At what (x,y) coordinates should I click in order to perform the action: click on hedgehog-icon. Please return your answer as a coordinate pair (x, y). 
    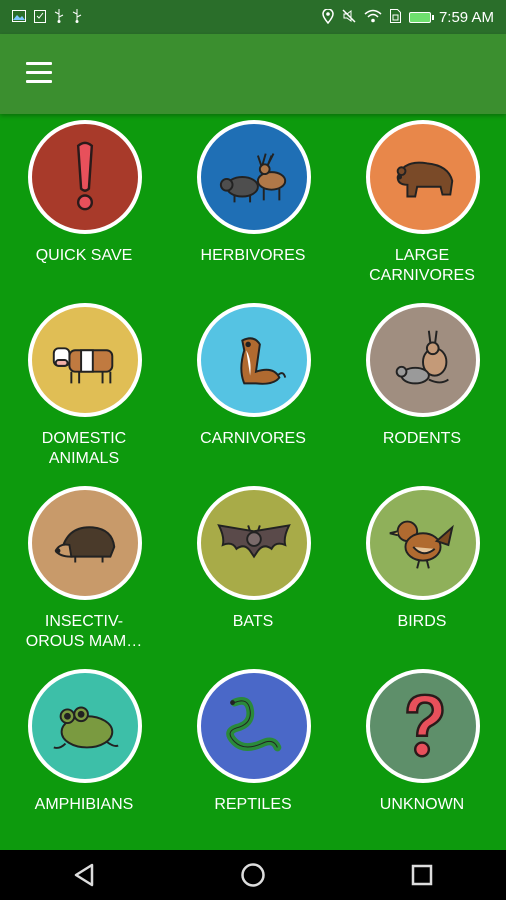
    Looking at the image, I should click on (85, 543).